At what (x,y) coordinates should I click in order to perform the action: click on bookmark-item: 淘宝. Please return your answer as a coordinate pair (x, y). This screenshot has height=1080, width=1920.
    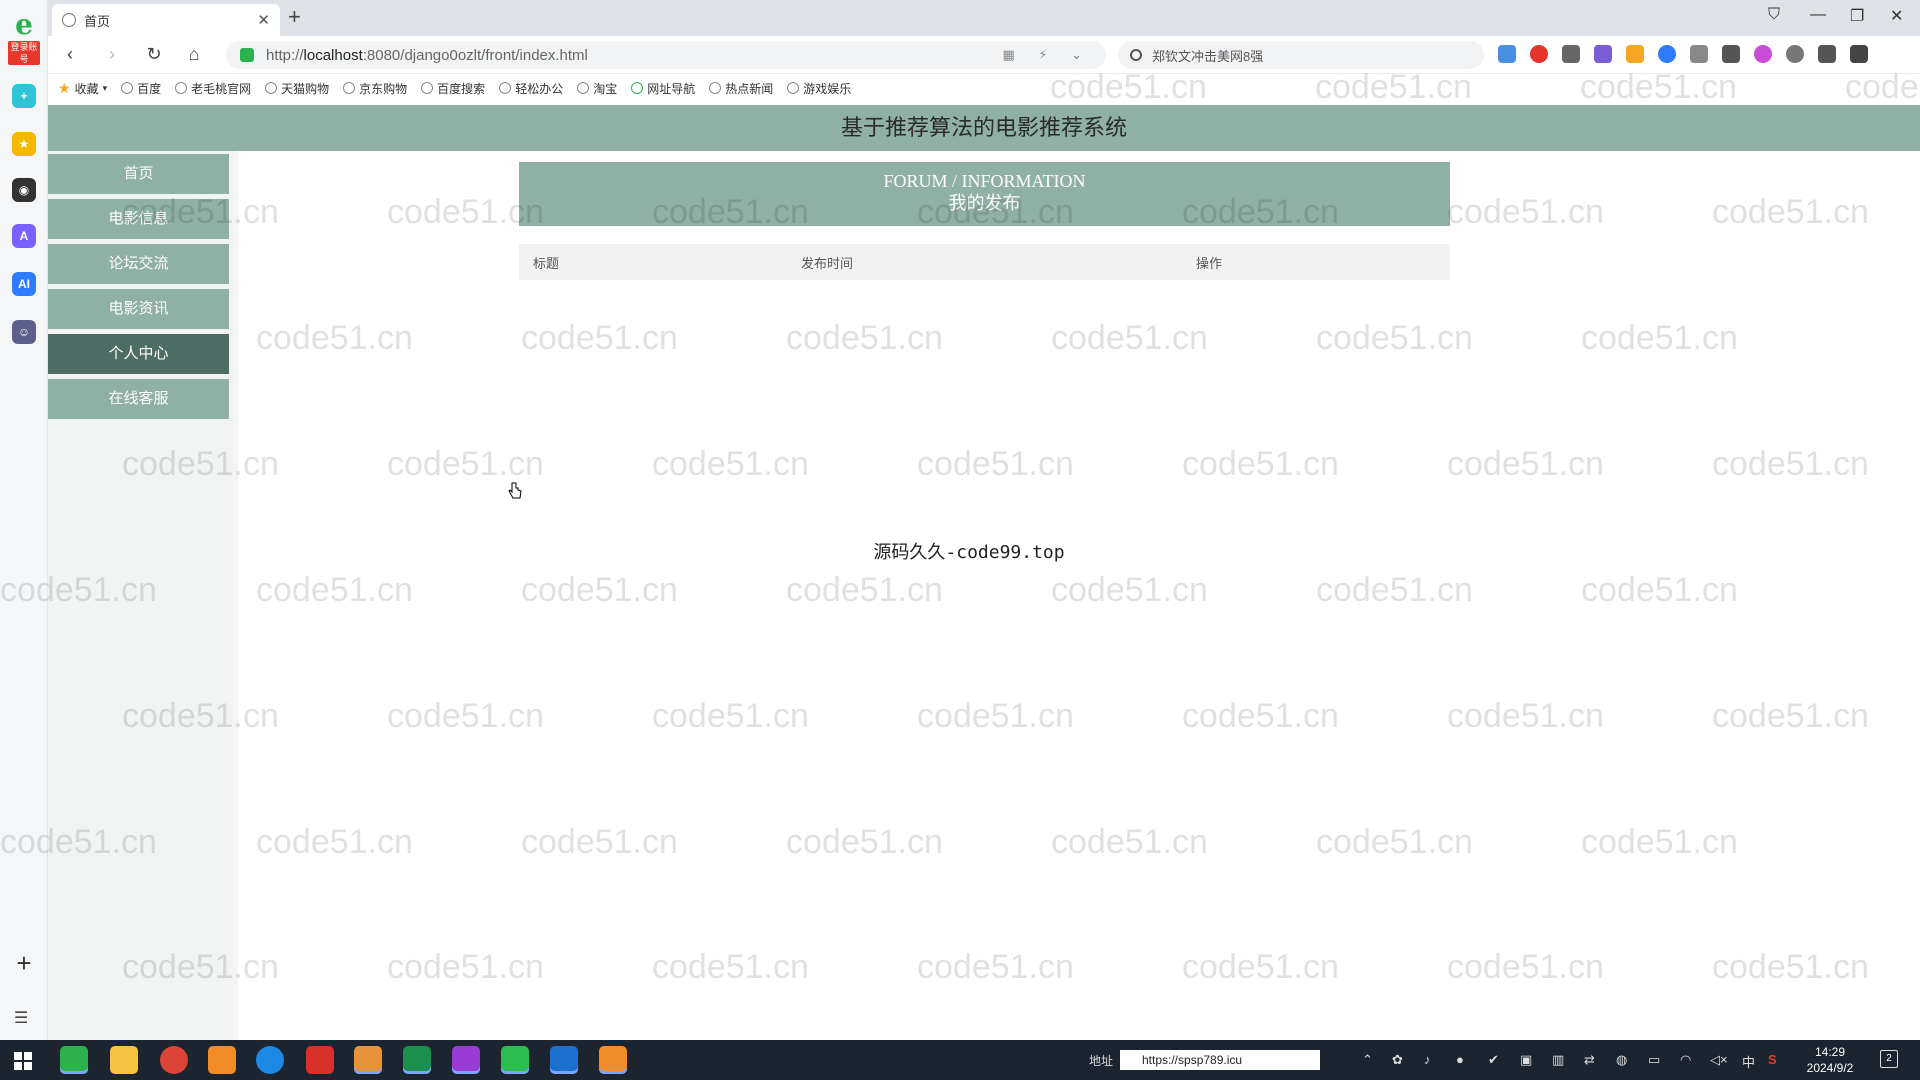
    Looking at the image, I should click on (597, 88).